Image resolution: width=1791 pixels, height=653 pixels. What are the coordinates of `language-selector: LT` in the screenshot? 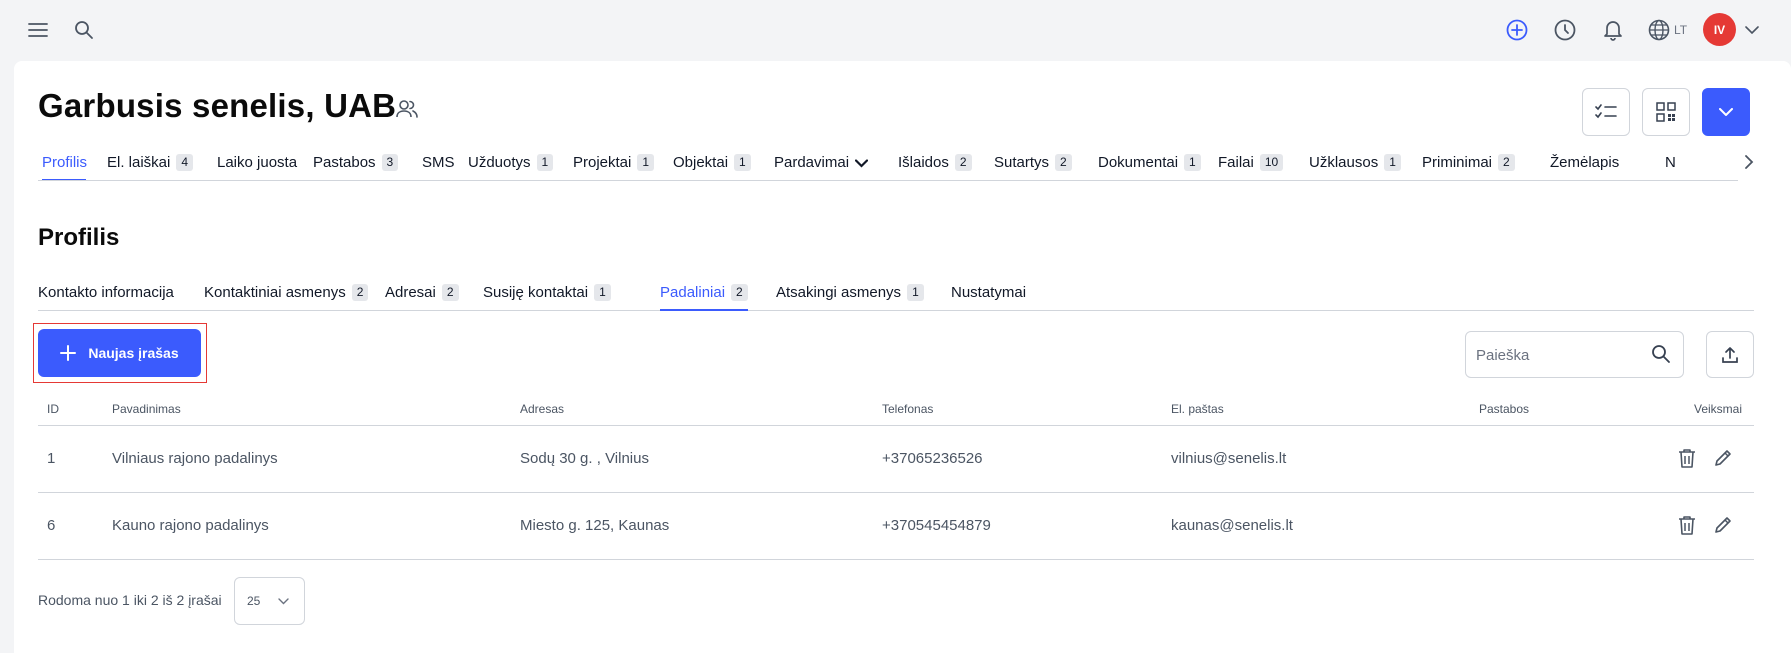 It's located at (1667, 30).